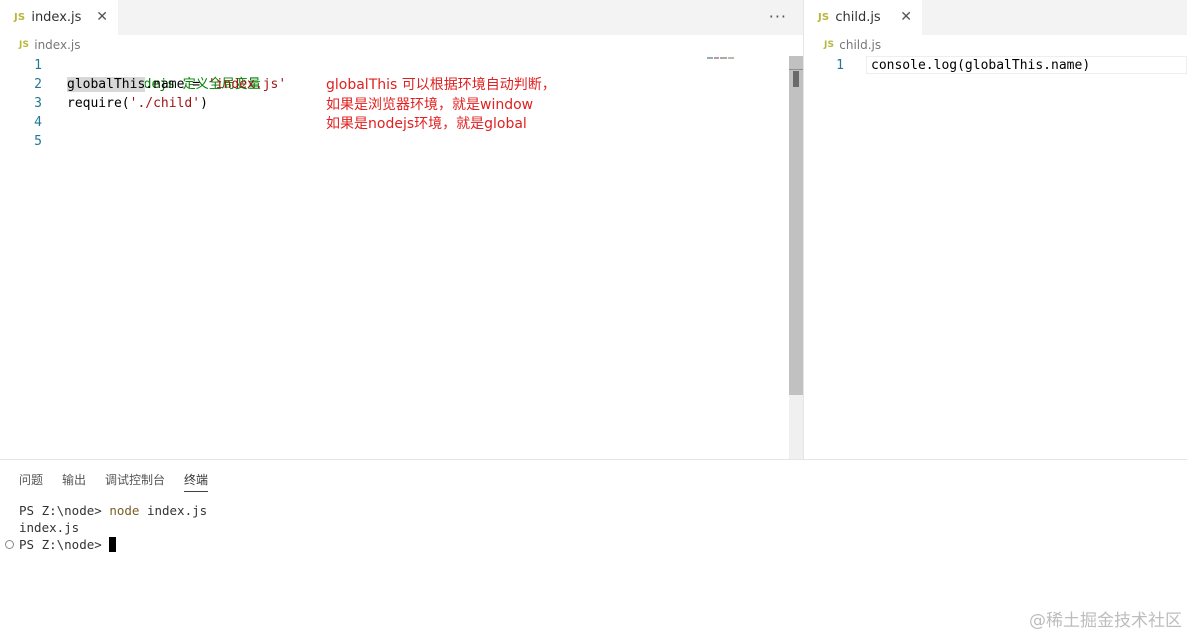  What do you see at coordinates (430, 104) in the screenshot?
I see `annotation-line: 如果是浏览器环境，就是window` at bounding box center [430, 104].